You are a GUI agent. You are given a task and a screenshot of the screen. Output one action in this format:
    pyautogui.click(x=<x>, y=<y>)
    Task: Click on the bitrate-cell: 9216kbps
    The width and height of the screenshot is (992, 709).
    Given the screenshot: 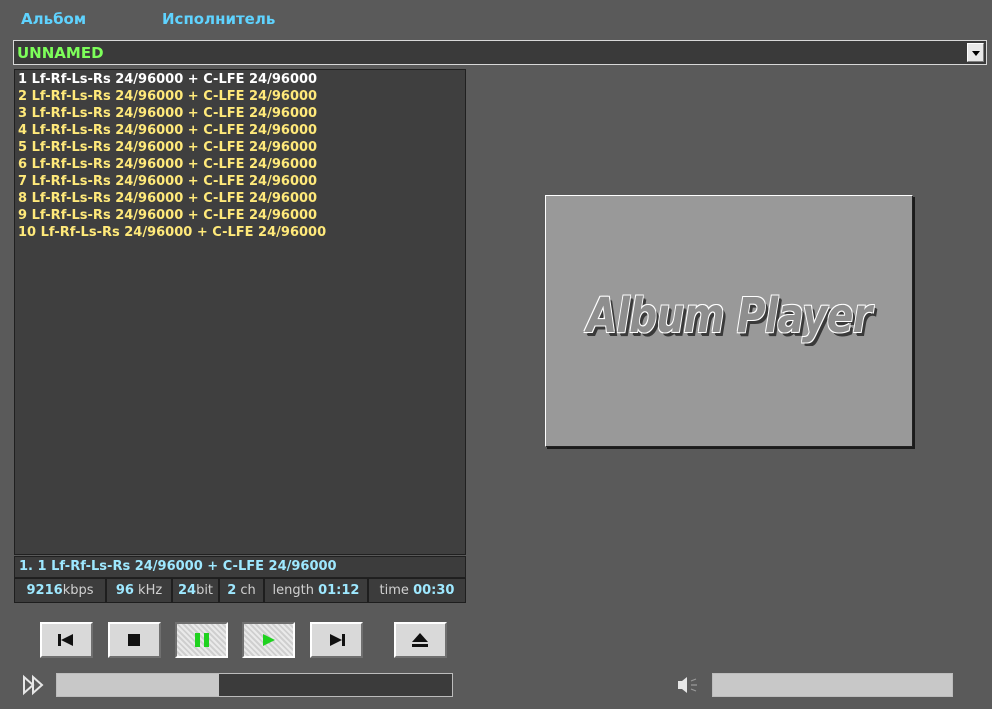 What is the action you would take?
    pyautogui.click(x=60, y=590)
    